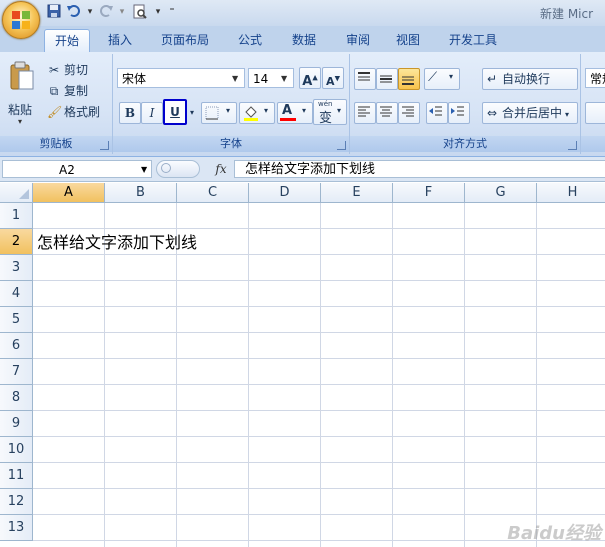  I want to click on font-size-dropdown-icon: ▼, so click(286, 79).